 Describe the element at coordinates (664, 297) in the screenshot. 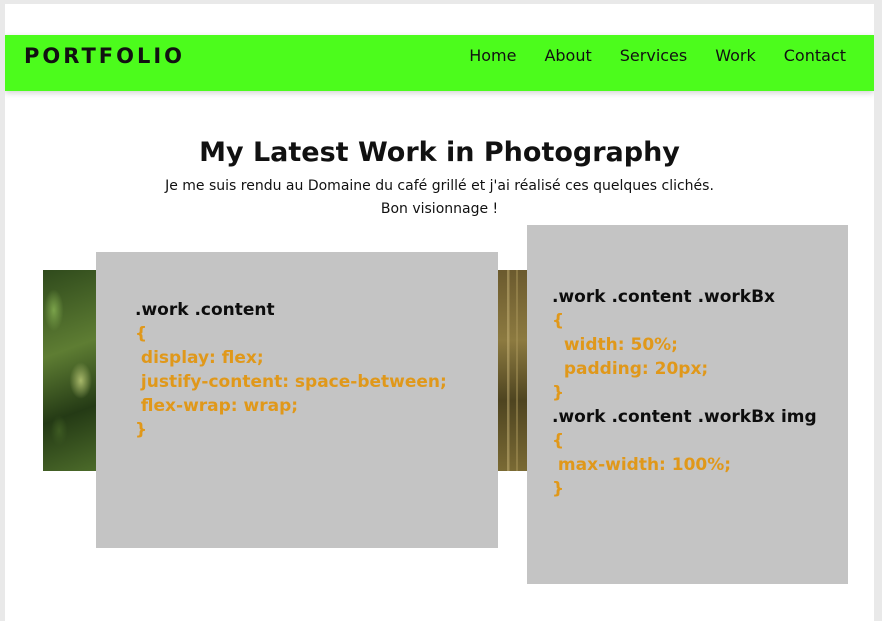

I see `code-selector-line: .work .content .workBx` at that location.